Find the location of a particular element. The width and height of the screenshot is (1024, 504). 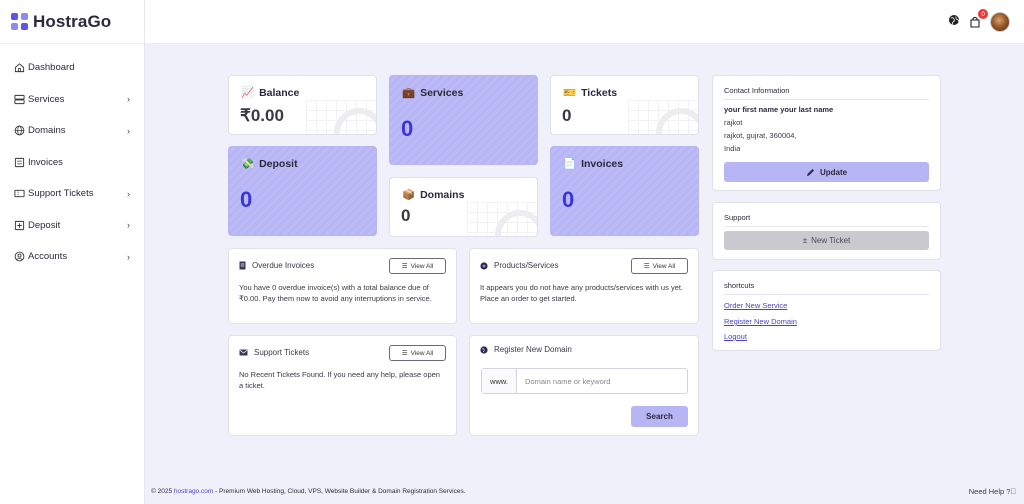

plus-icon: ± is located at coordinates (805, 240).